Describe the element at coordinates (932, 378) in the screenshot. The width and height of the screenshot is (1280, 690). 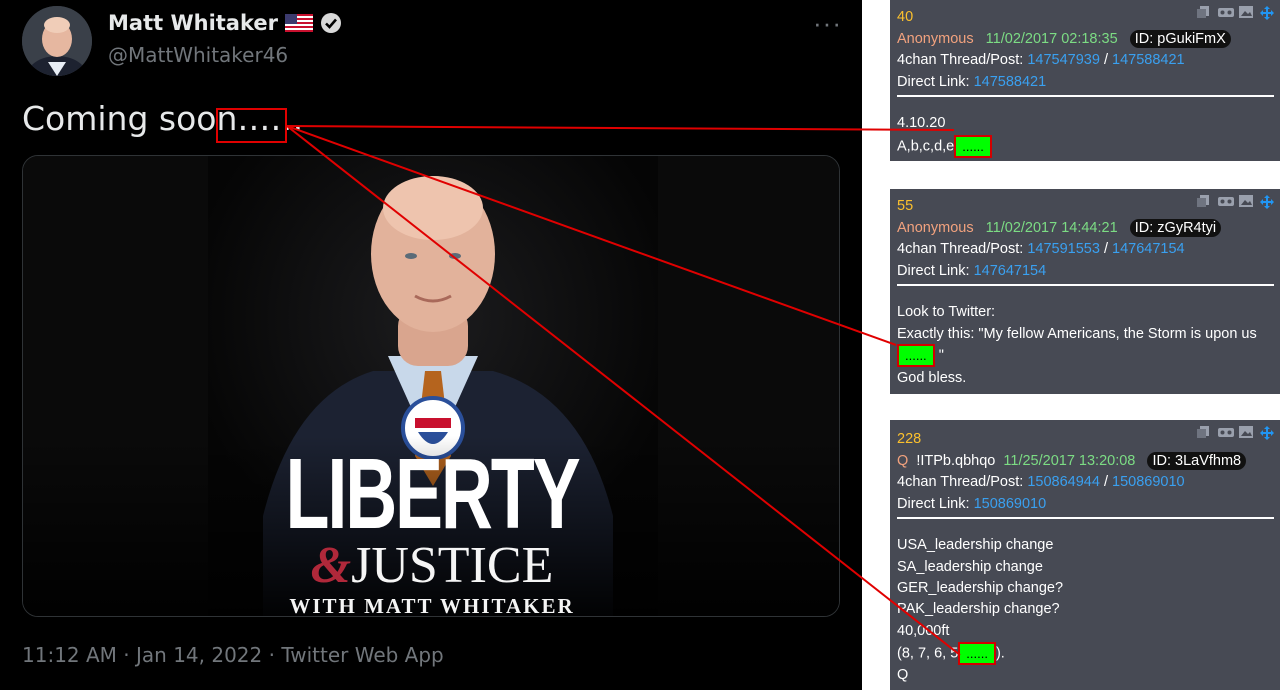
I see `post-body-line: God bless.` at that location.